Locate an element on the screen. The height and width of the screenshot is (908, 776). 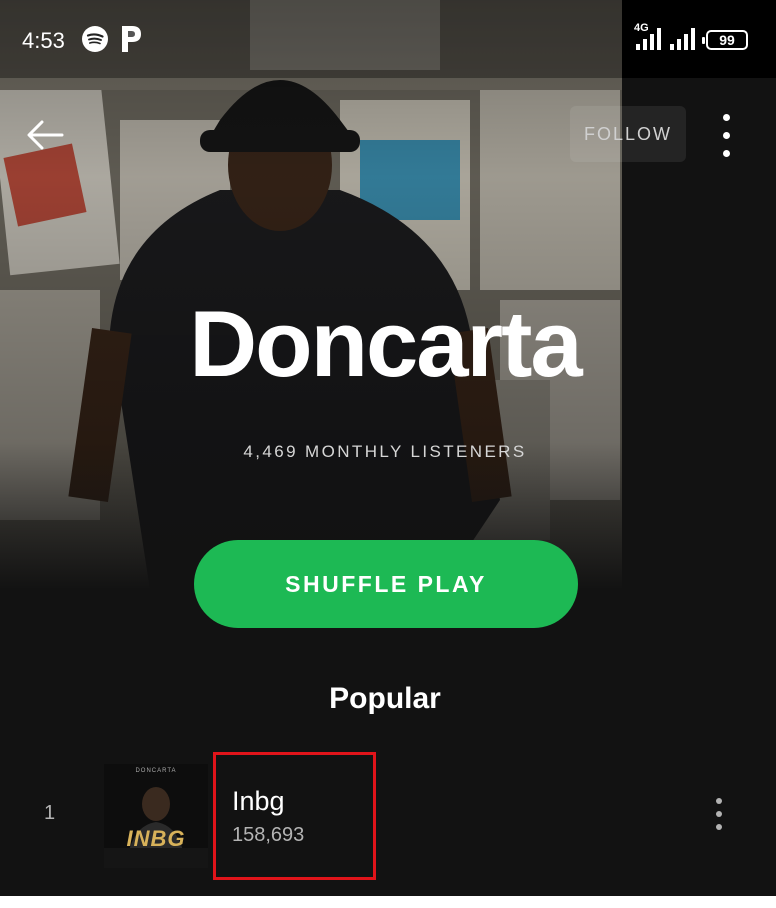
spotify-icon is located at coordinates (95, 39).